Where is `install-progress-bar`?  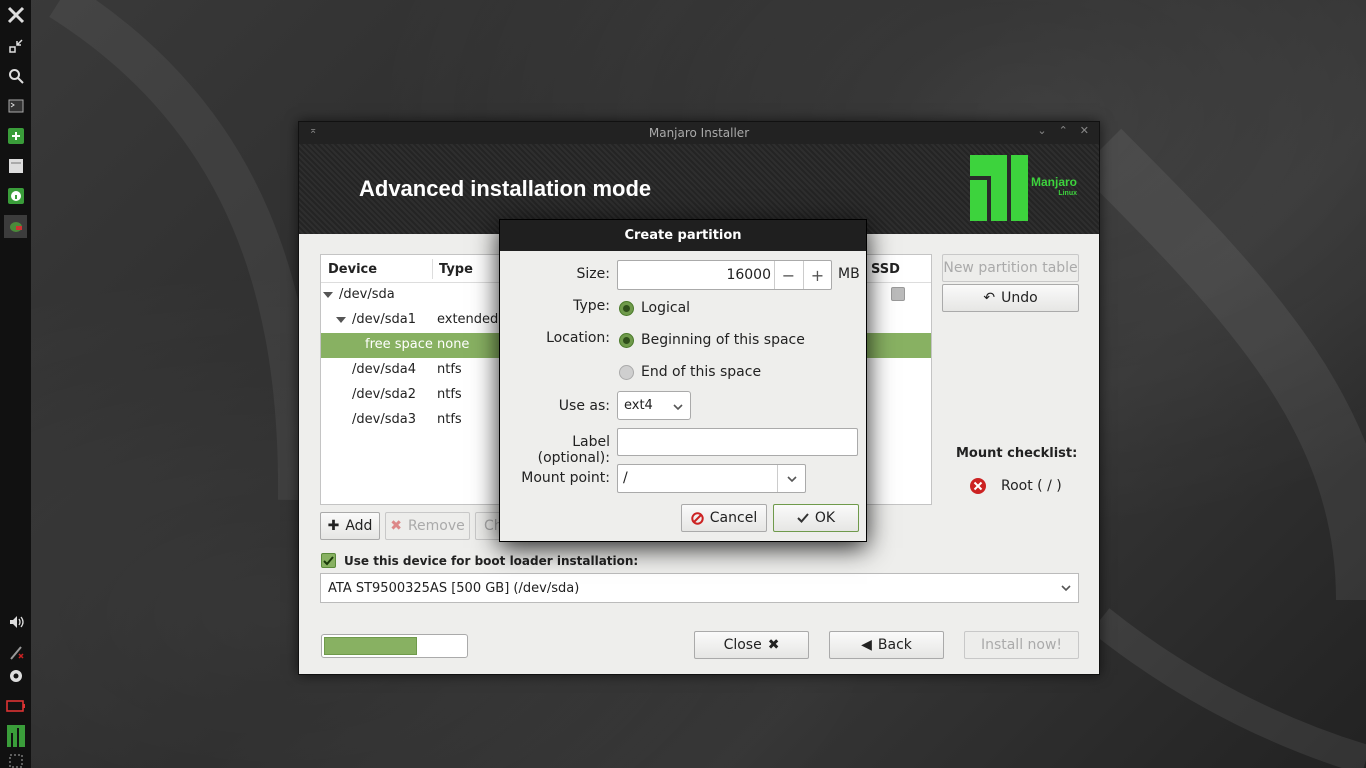 install-progress-bar is located at coordinates (394, 646).